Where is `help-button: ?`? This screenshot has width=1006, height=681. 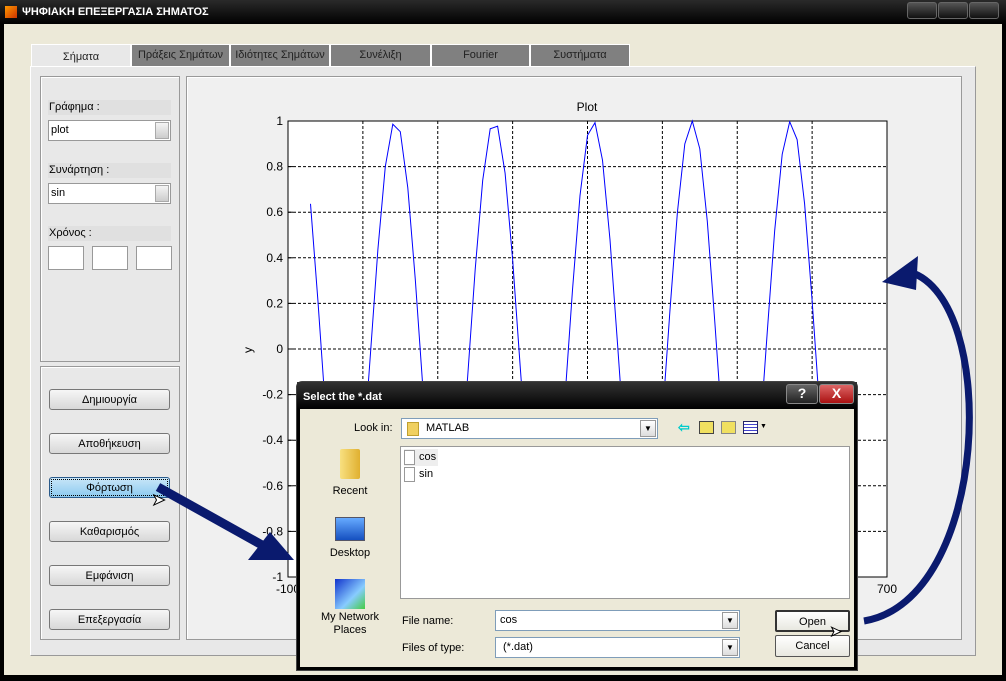 help-button: ? is located at coordinates (802, 394).